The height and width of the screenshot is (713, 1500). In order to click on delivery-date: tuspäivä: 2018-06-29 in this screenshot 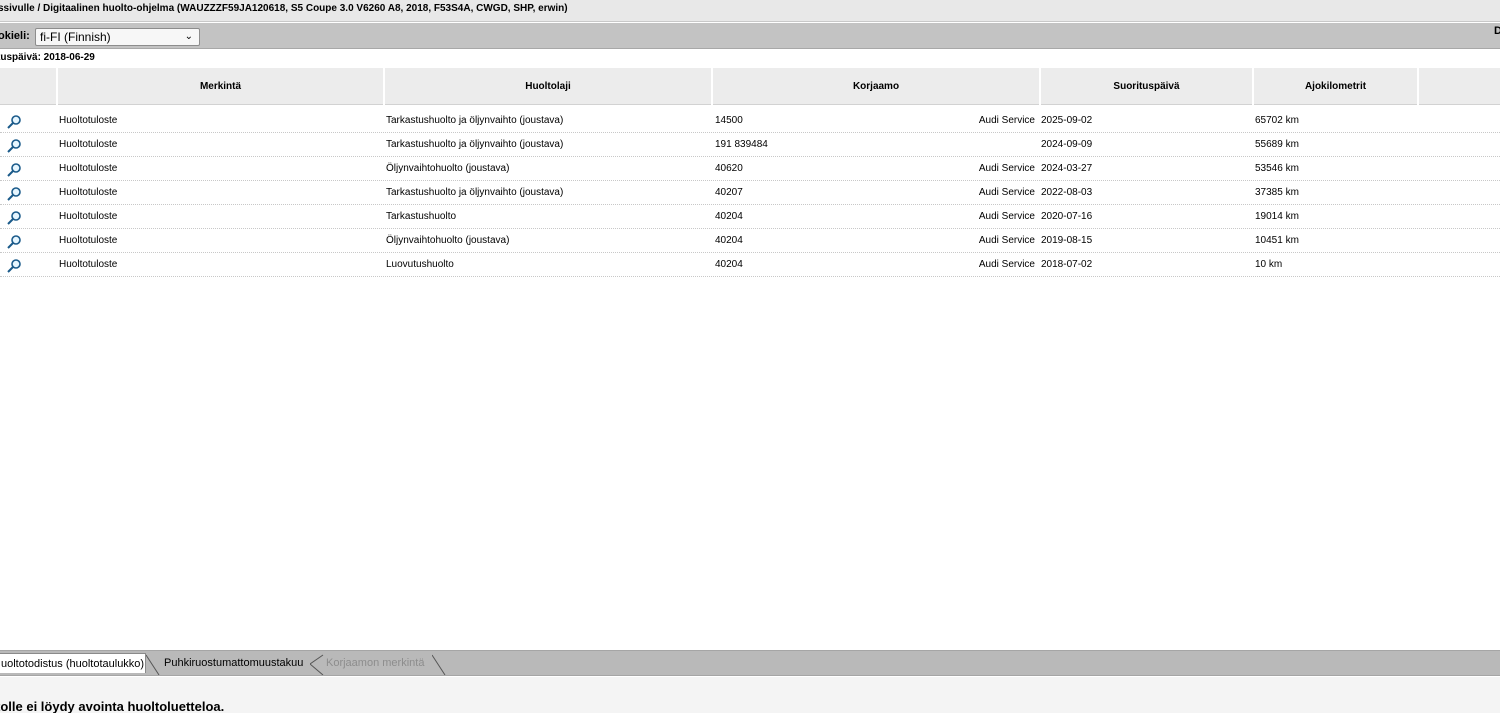, I will do `click(47, 57)`.